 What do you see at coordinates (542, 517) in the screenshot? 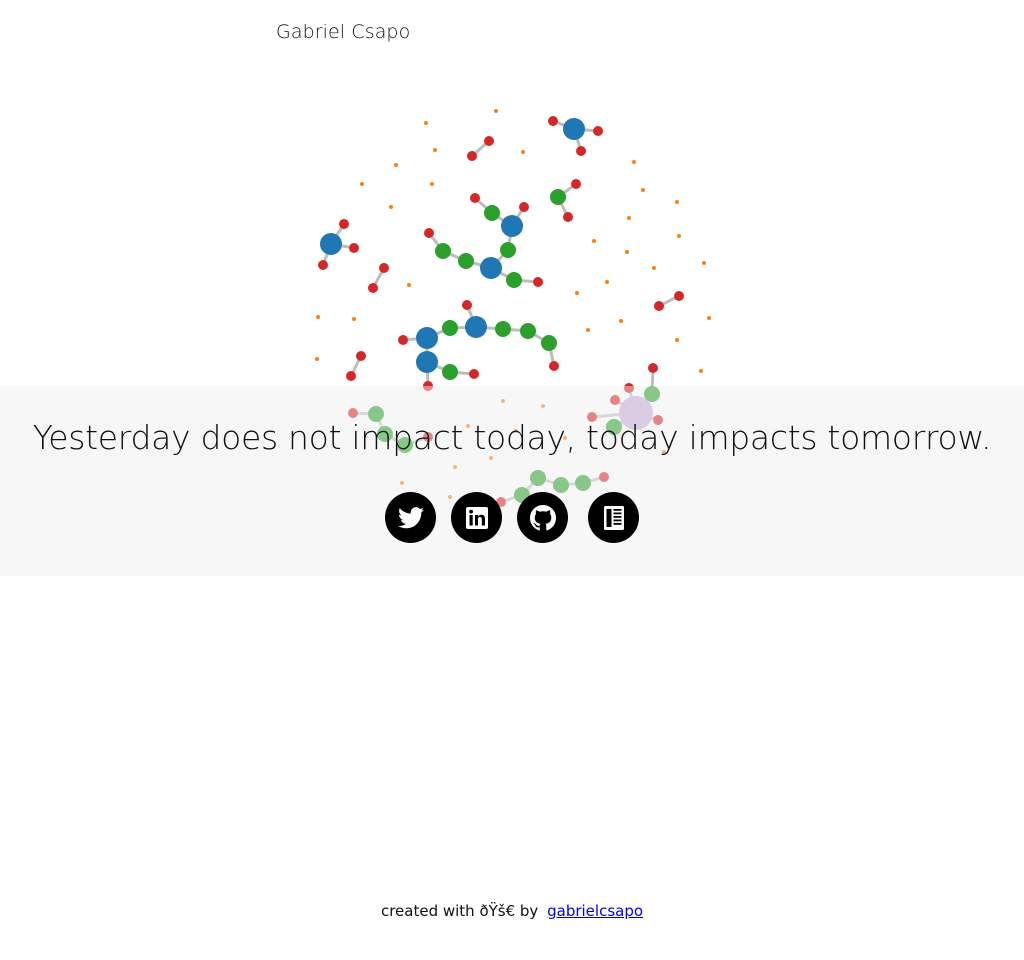
I see `github-button` at bounding box center [542, 517].